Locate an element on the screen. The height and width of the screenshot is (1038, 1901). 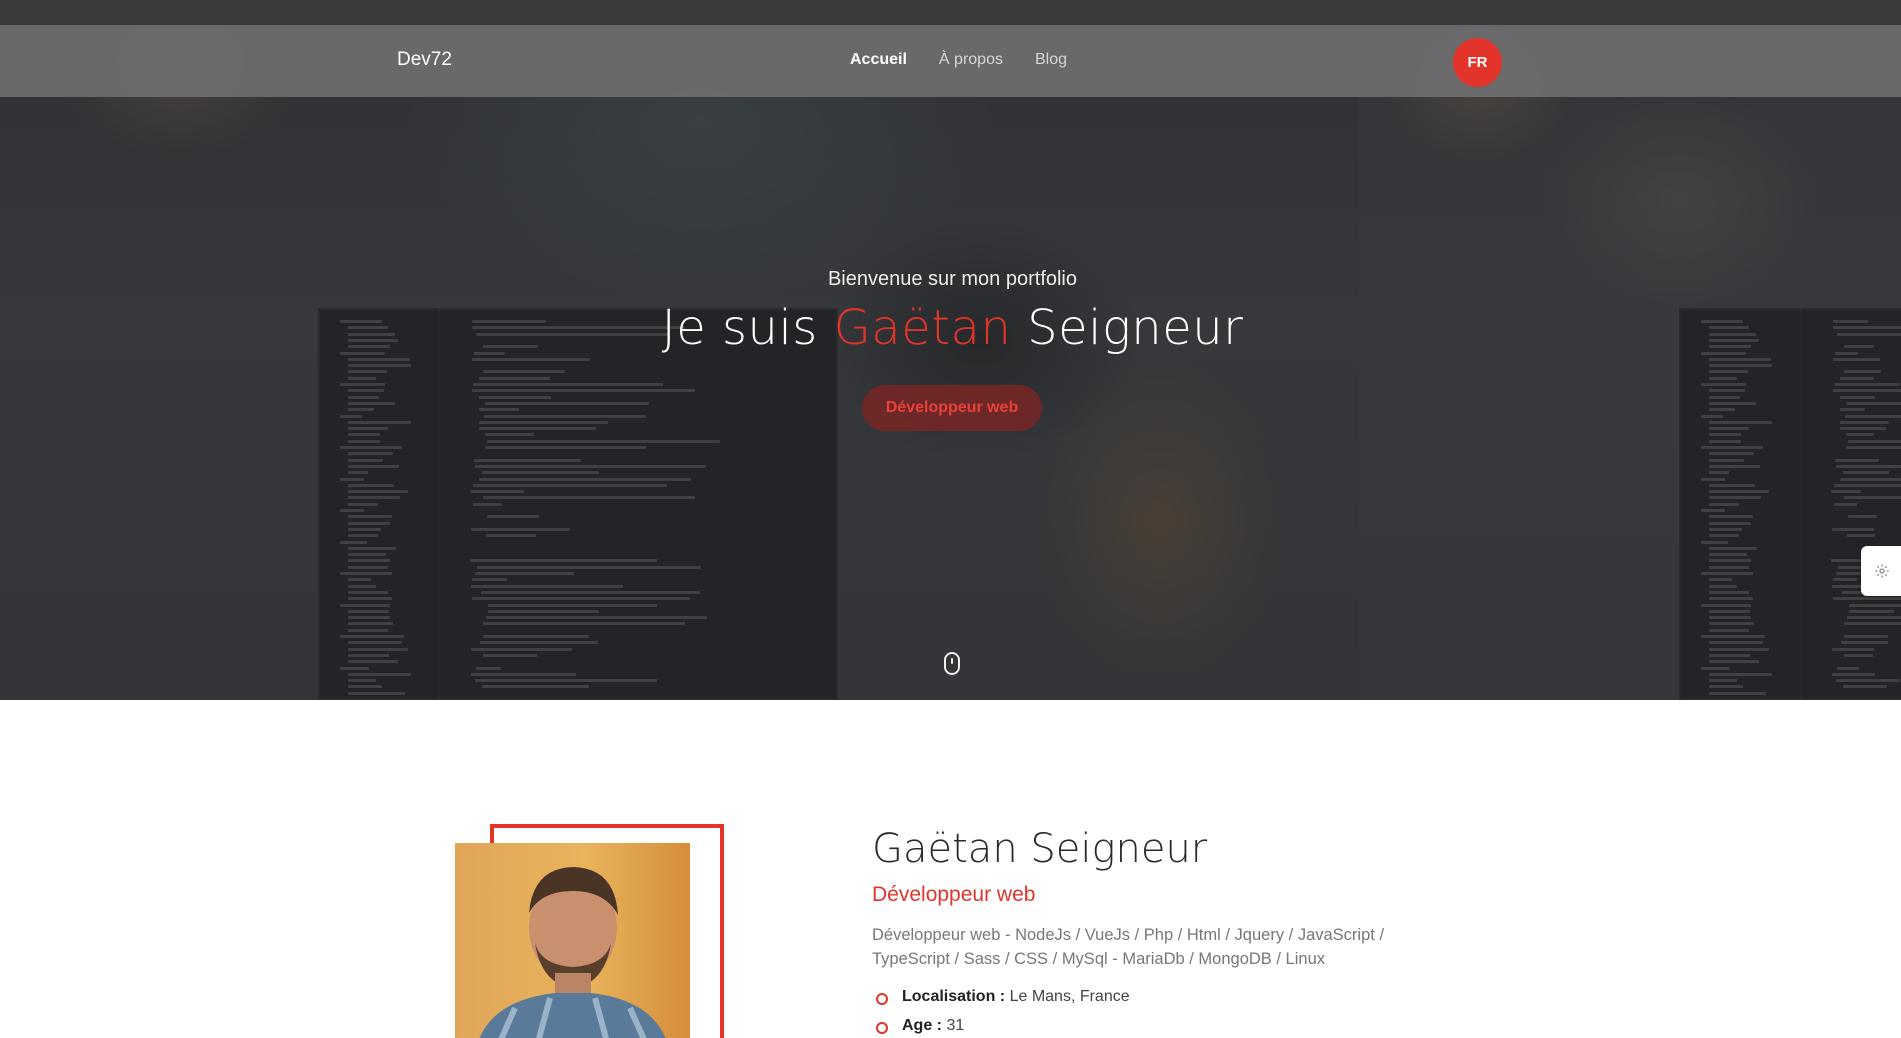
gear-icon is located at coordinates (1882, 571).